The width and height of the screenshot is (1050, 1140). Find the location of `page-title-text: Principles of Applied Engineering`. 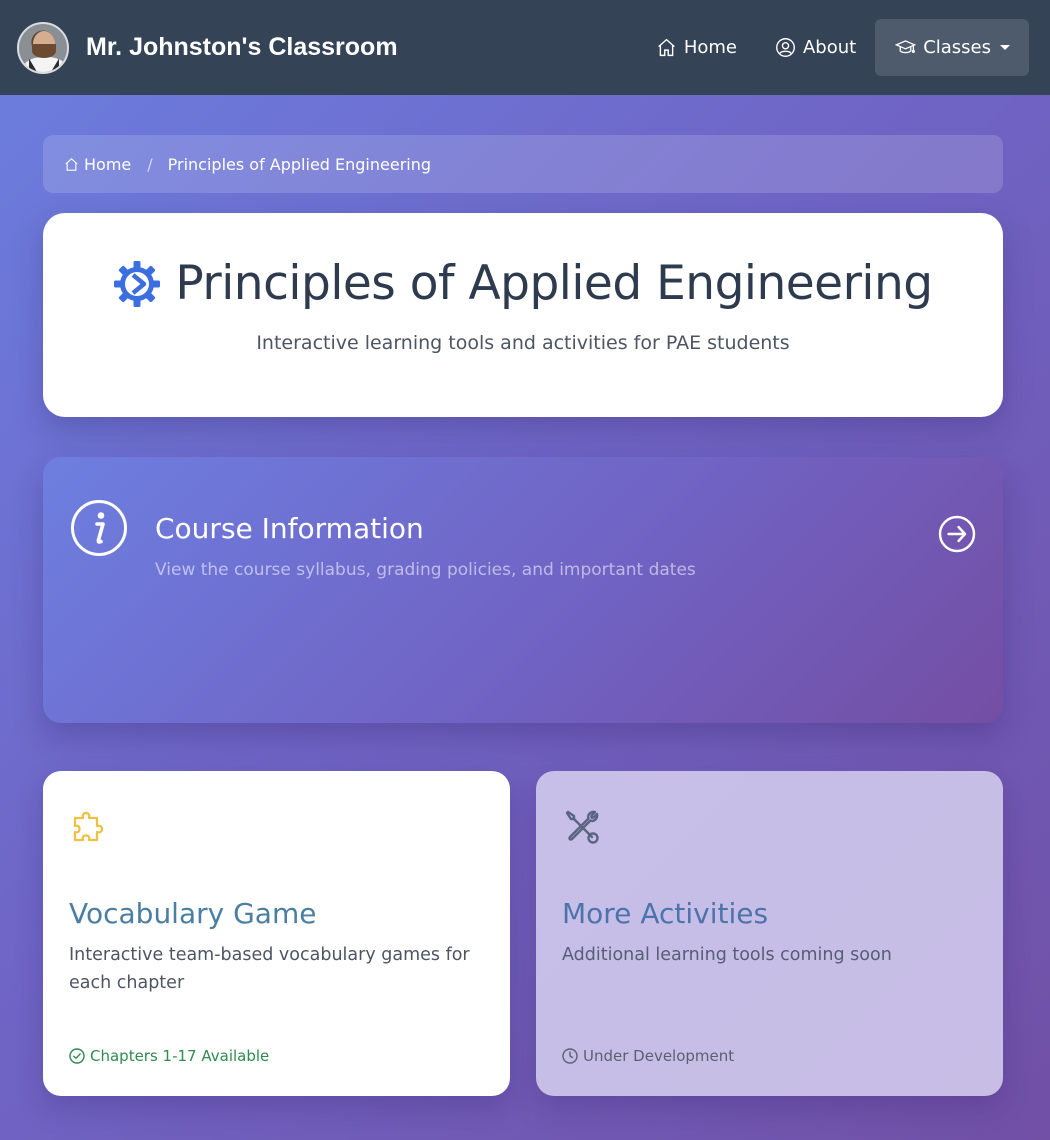

page-title-text: Principles of Applied Engineering is located at coordinates (554, 283).